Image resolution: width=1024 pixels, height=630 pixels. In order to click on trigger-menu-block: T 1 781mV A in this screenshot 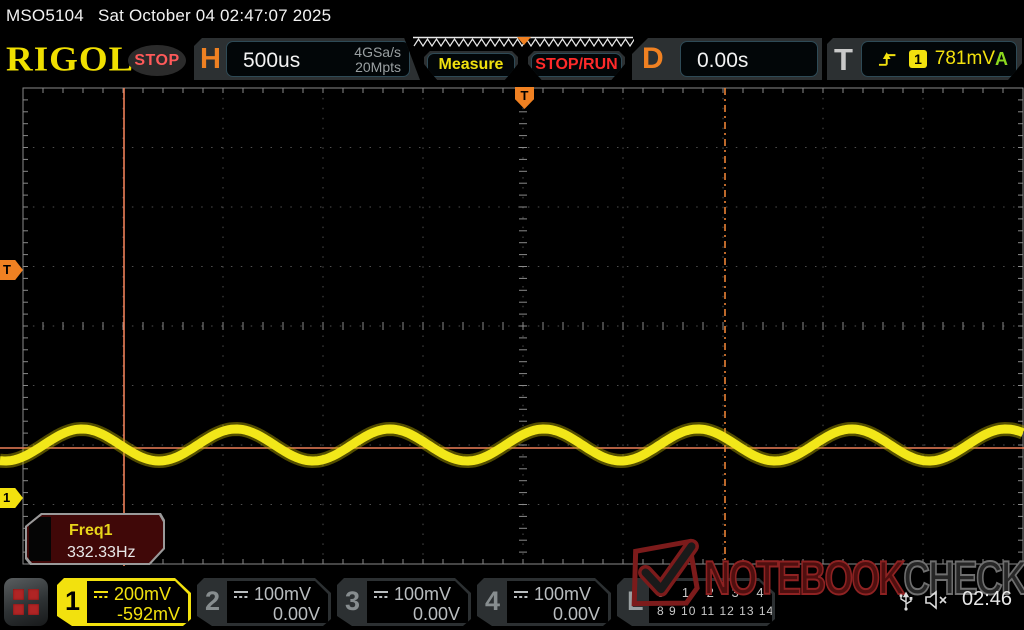, I will do `click(924, 59)`.